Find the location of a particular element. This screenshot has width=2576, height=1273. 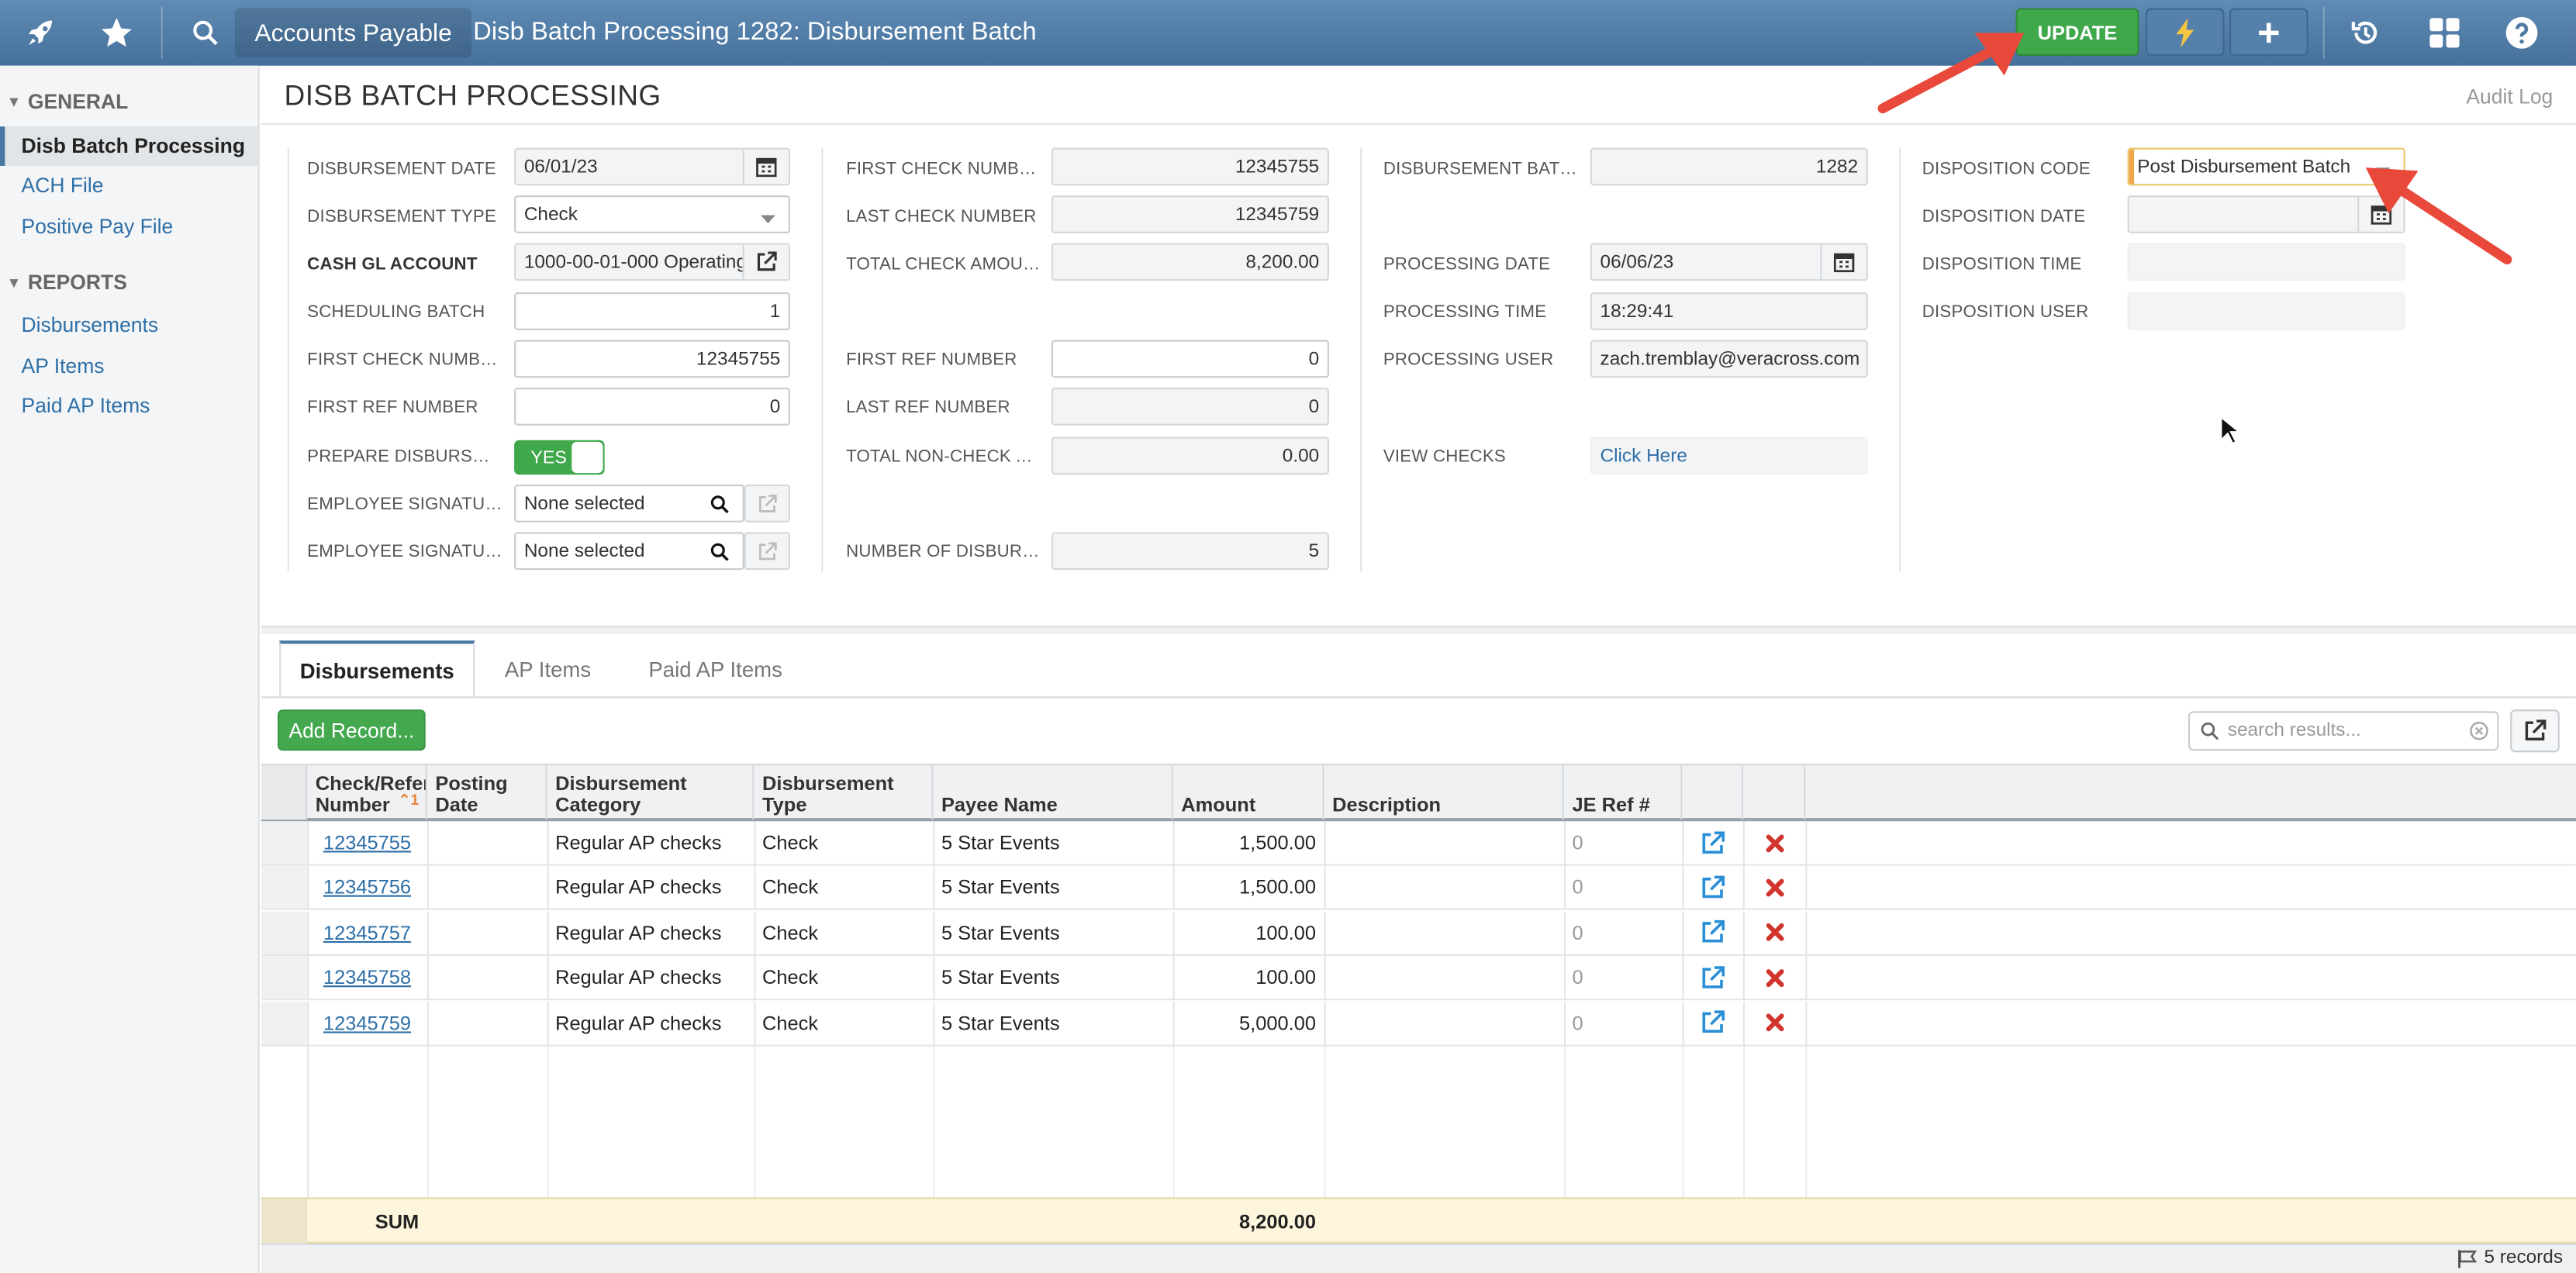

prepare-disbursements-toggle: YES is located at coordinates (559, 457).